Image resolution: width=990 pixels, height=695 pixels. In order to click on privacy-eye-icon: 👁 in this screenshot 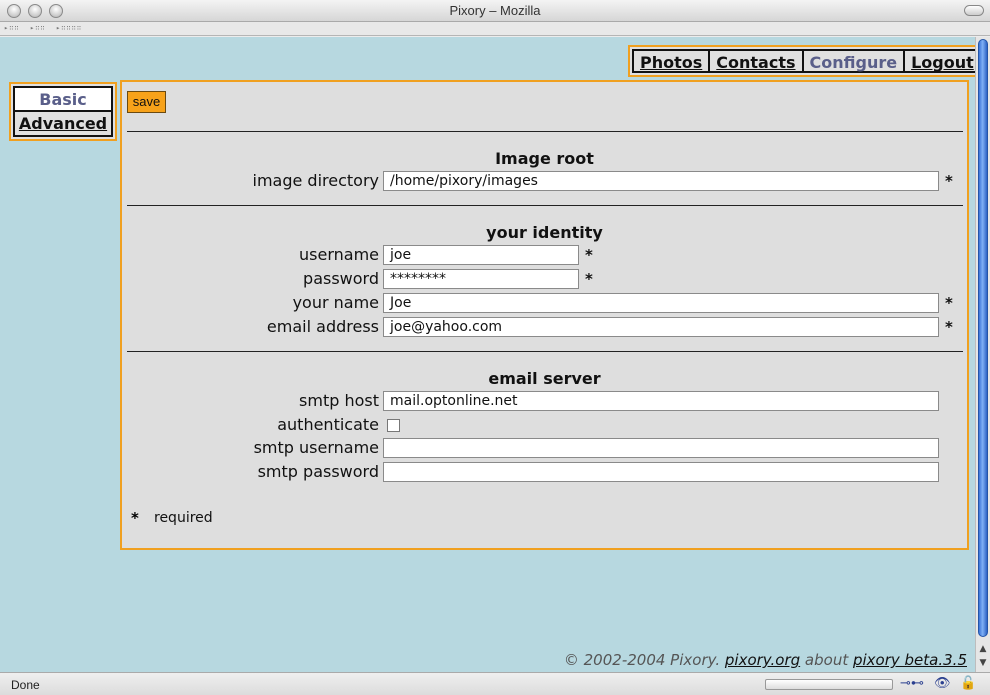, I will do `click(942, 684)`.